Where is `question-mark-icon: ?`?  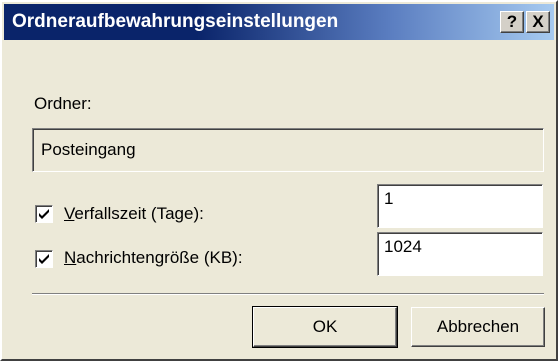 question-mark-icon: ? is located at coordinates (512, 21).